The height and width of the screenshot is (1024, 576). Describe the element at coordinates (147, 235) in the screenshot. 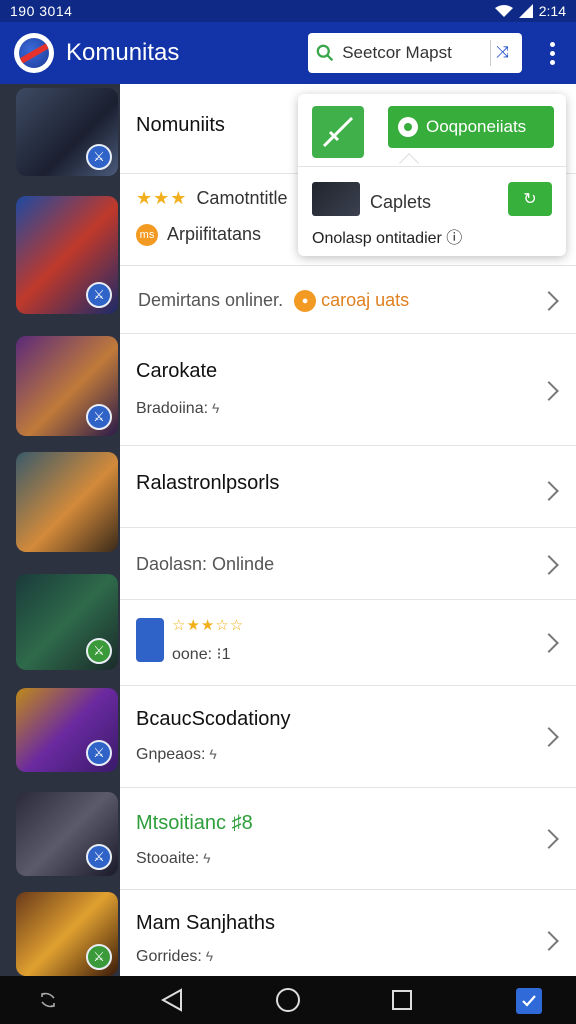

I see `badge-icon: ms` at that location.